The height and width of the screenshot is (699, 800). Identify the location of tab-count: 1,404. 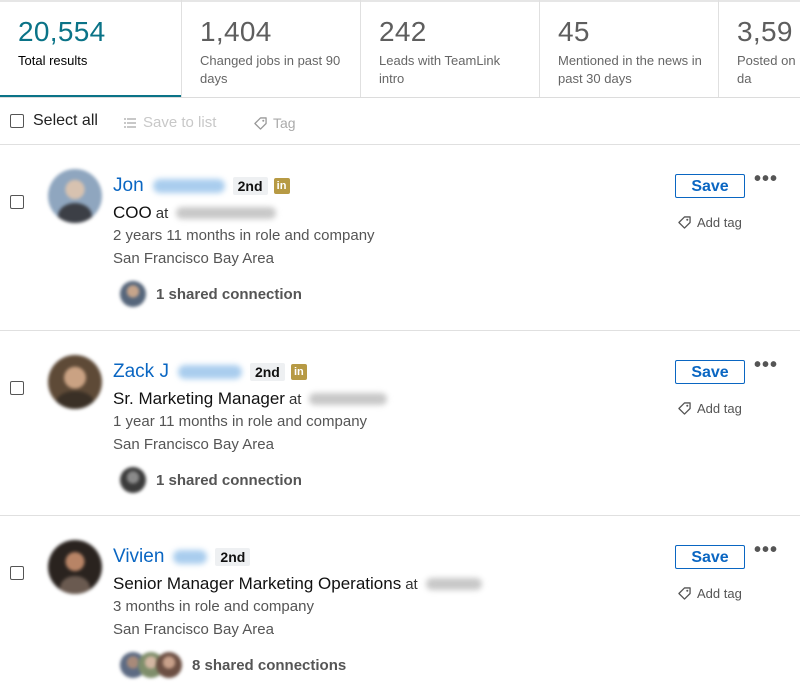
(236, 31).